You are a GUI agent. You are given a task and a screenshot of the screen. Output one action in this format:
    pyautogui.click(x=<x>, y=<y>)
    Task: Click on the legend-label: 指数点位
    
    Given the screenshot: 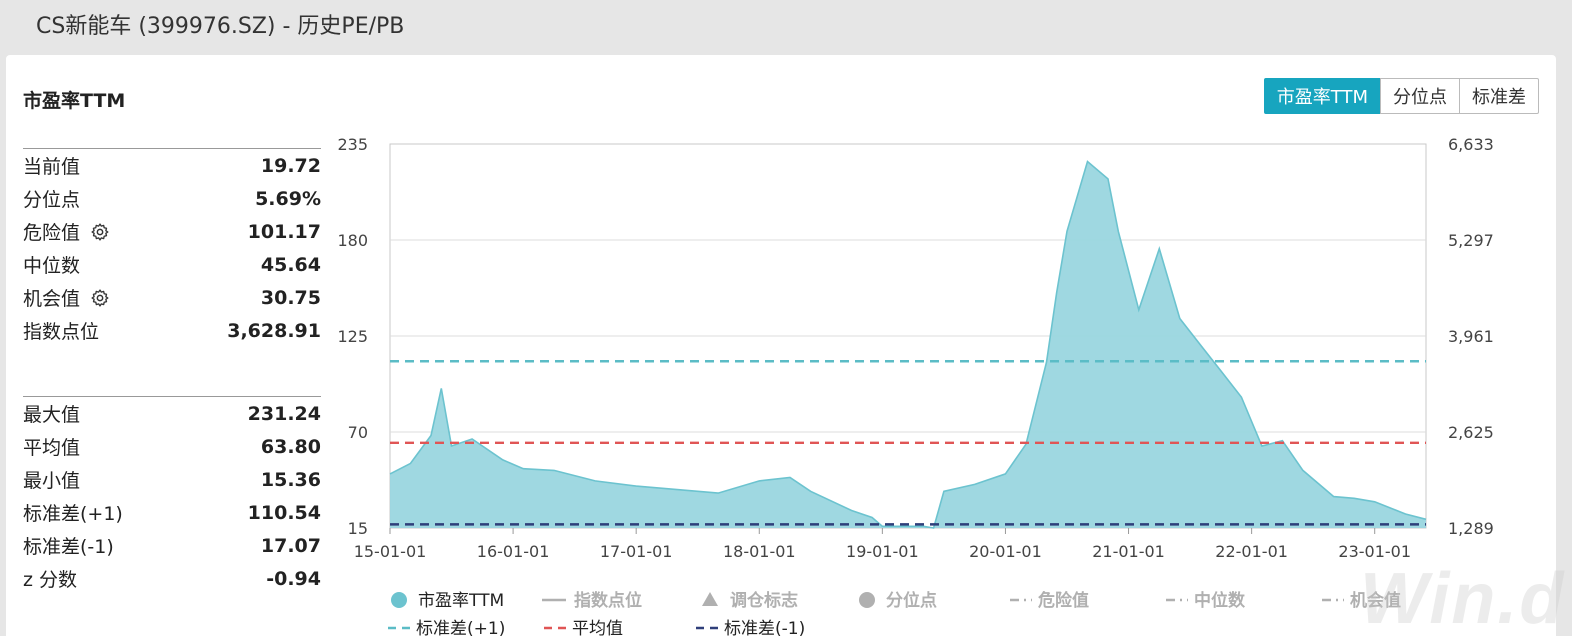 What is the action you would take?
    pyautogui.click(x=608, y=600)
    